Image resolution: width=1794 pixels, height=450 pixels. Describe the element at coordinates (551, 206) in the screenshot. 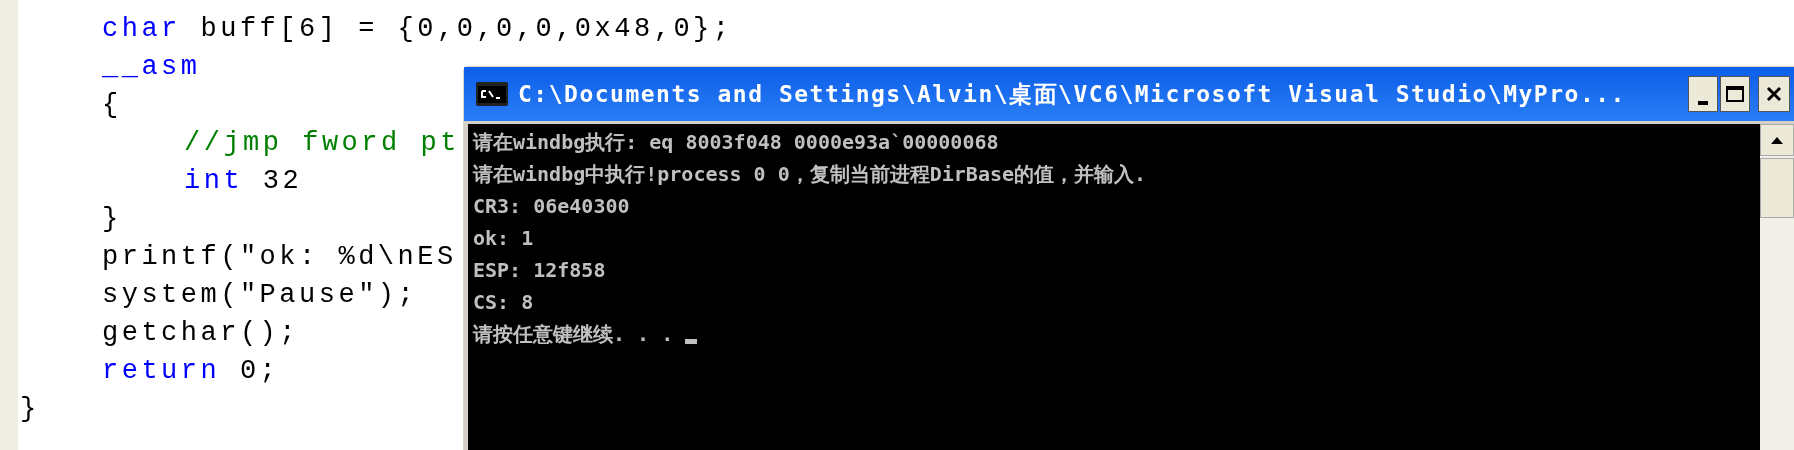

I see `console-line: CR3: 06e40300` at that location.